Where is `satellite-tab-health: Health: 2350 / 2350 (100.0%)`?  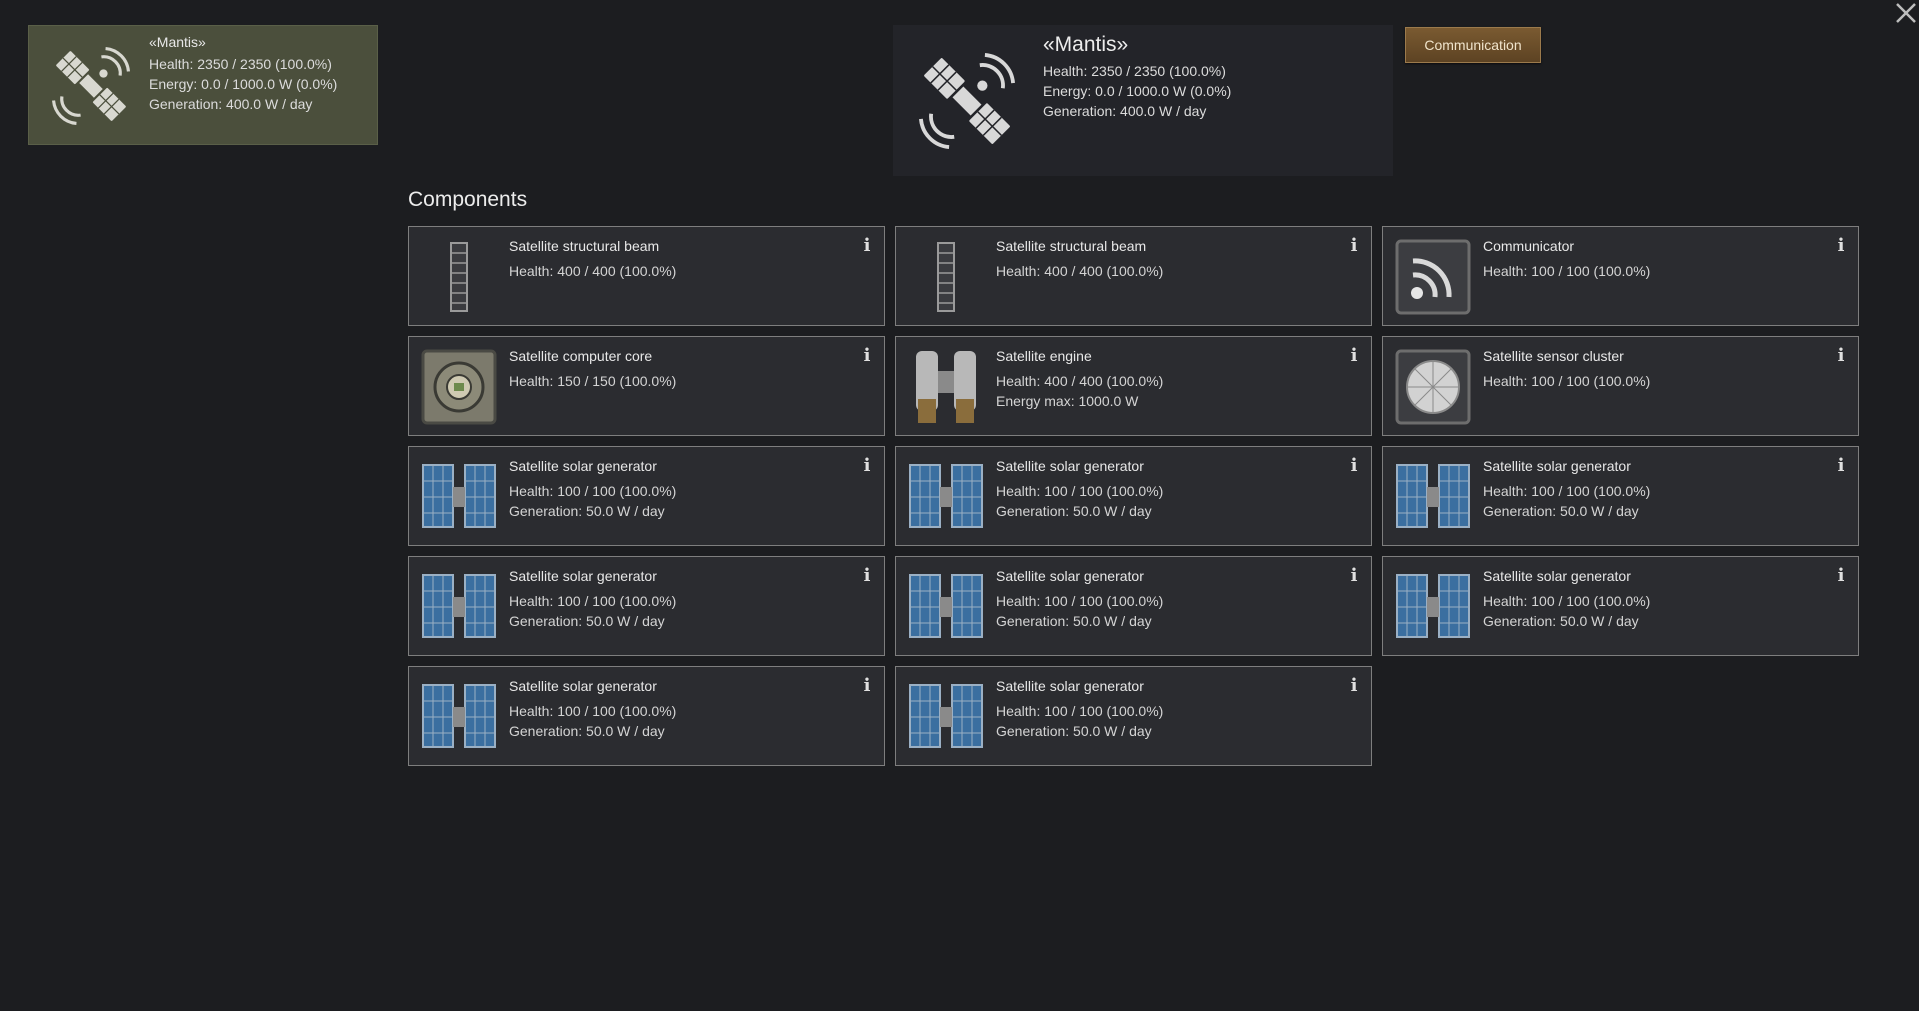 satellite-tab-health: Health: 2350 / 2350 (100.0%) is located at coordinates (240, 64).